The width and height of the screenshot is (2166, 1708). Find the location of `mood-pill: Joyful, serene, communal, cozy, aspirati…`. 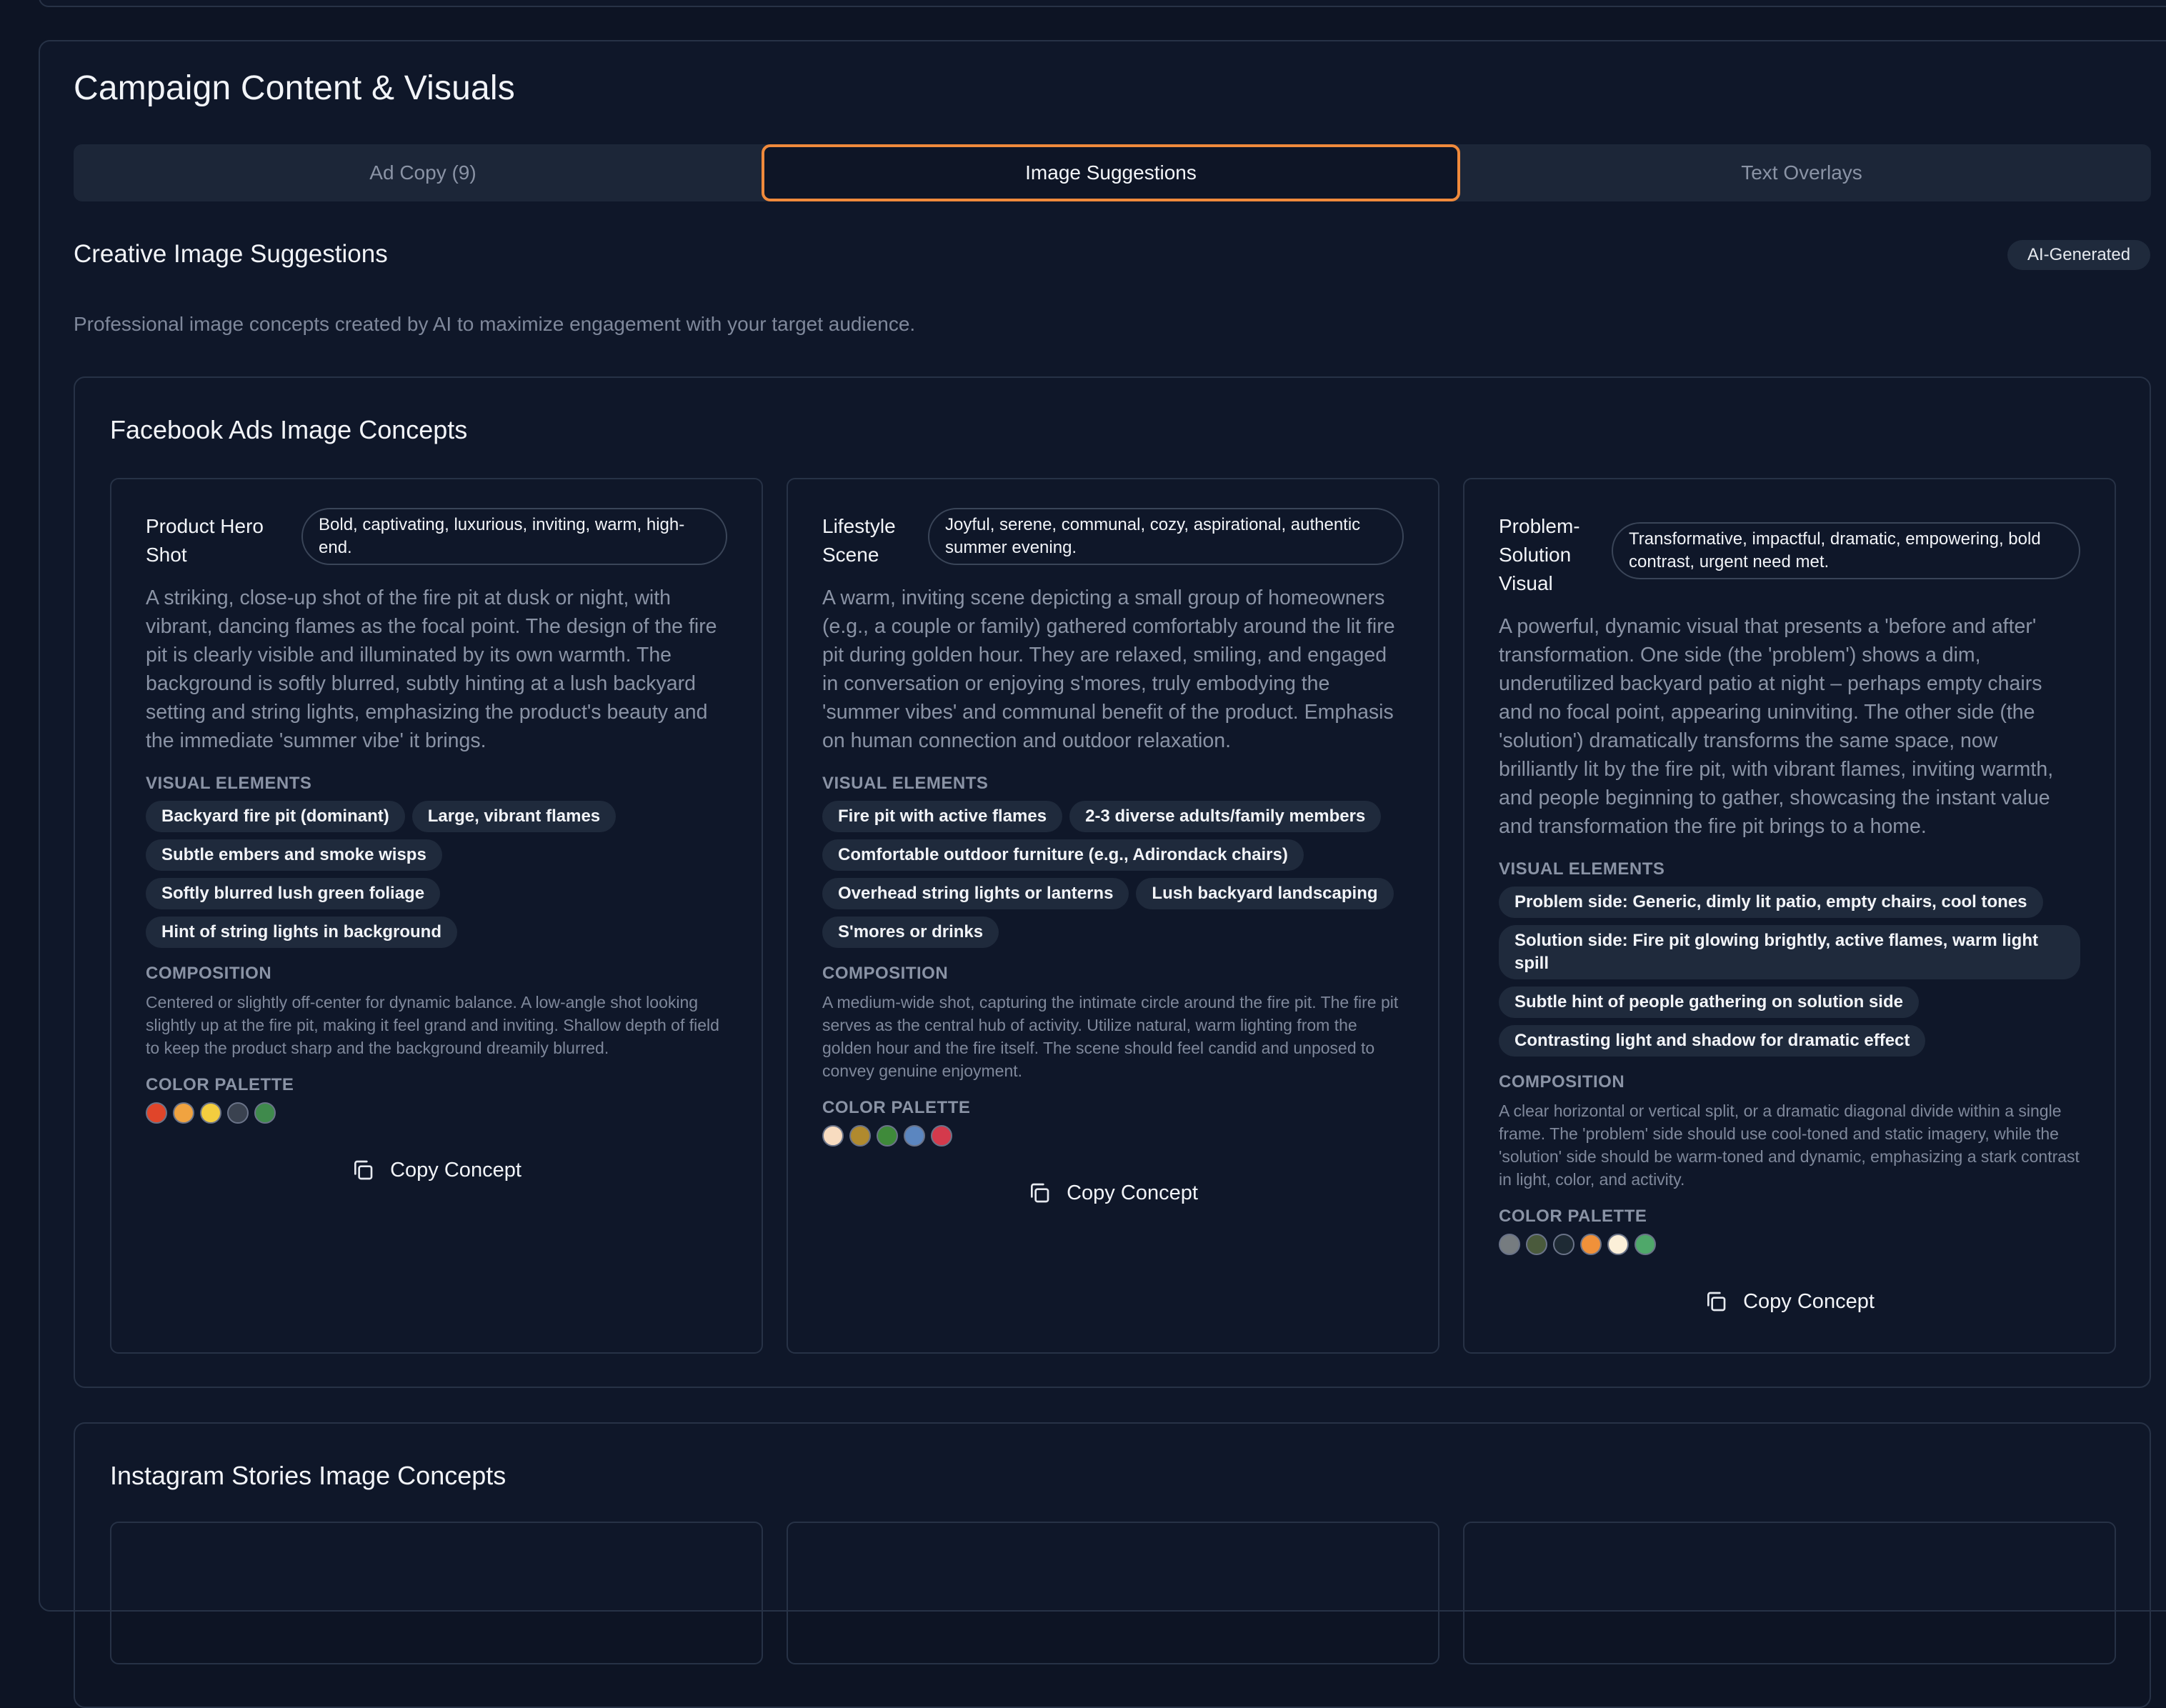

mood-pill: Joyful, serene, communal, cozy, aspirati… is located at coordinates (1166, 536).